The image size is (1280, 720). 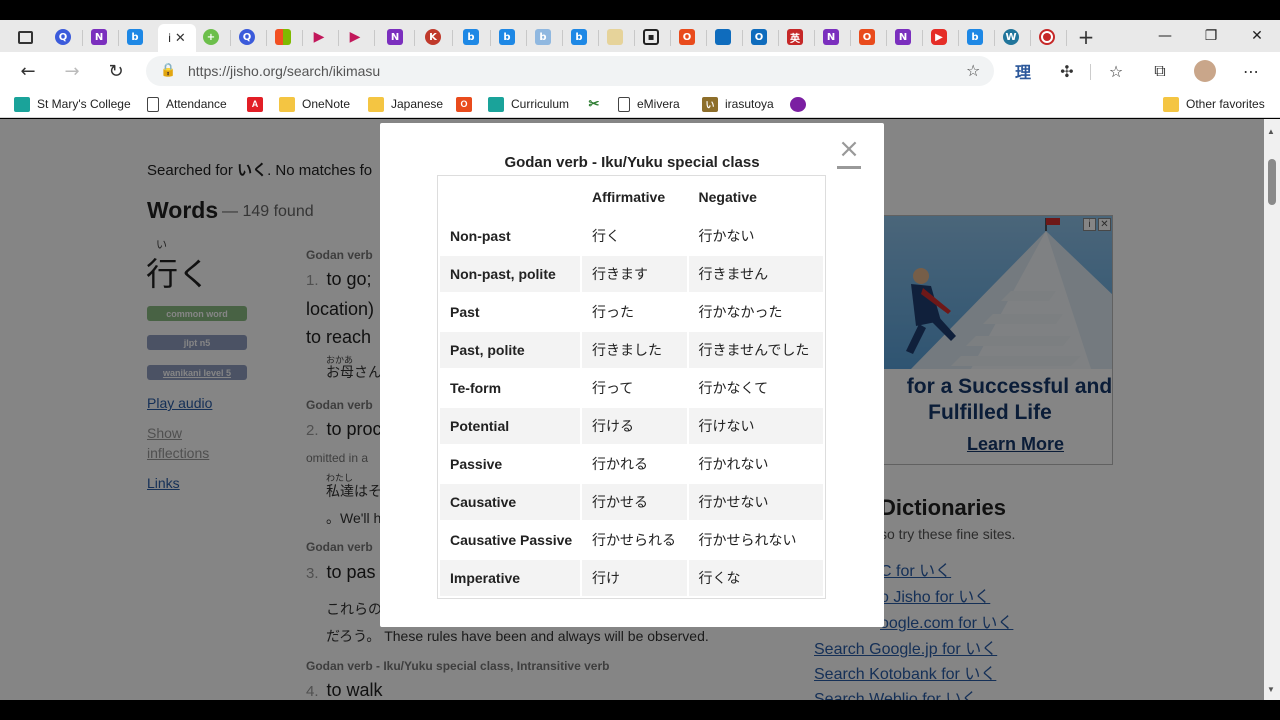 I want to click on fav-japanese: Japanese, so click(x=405, y=104).